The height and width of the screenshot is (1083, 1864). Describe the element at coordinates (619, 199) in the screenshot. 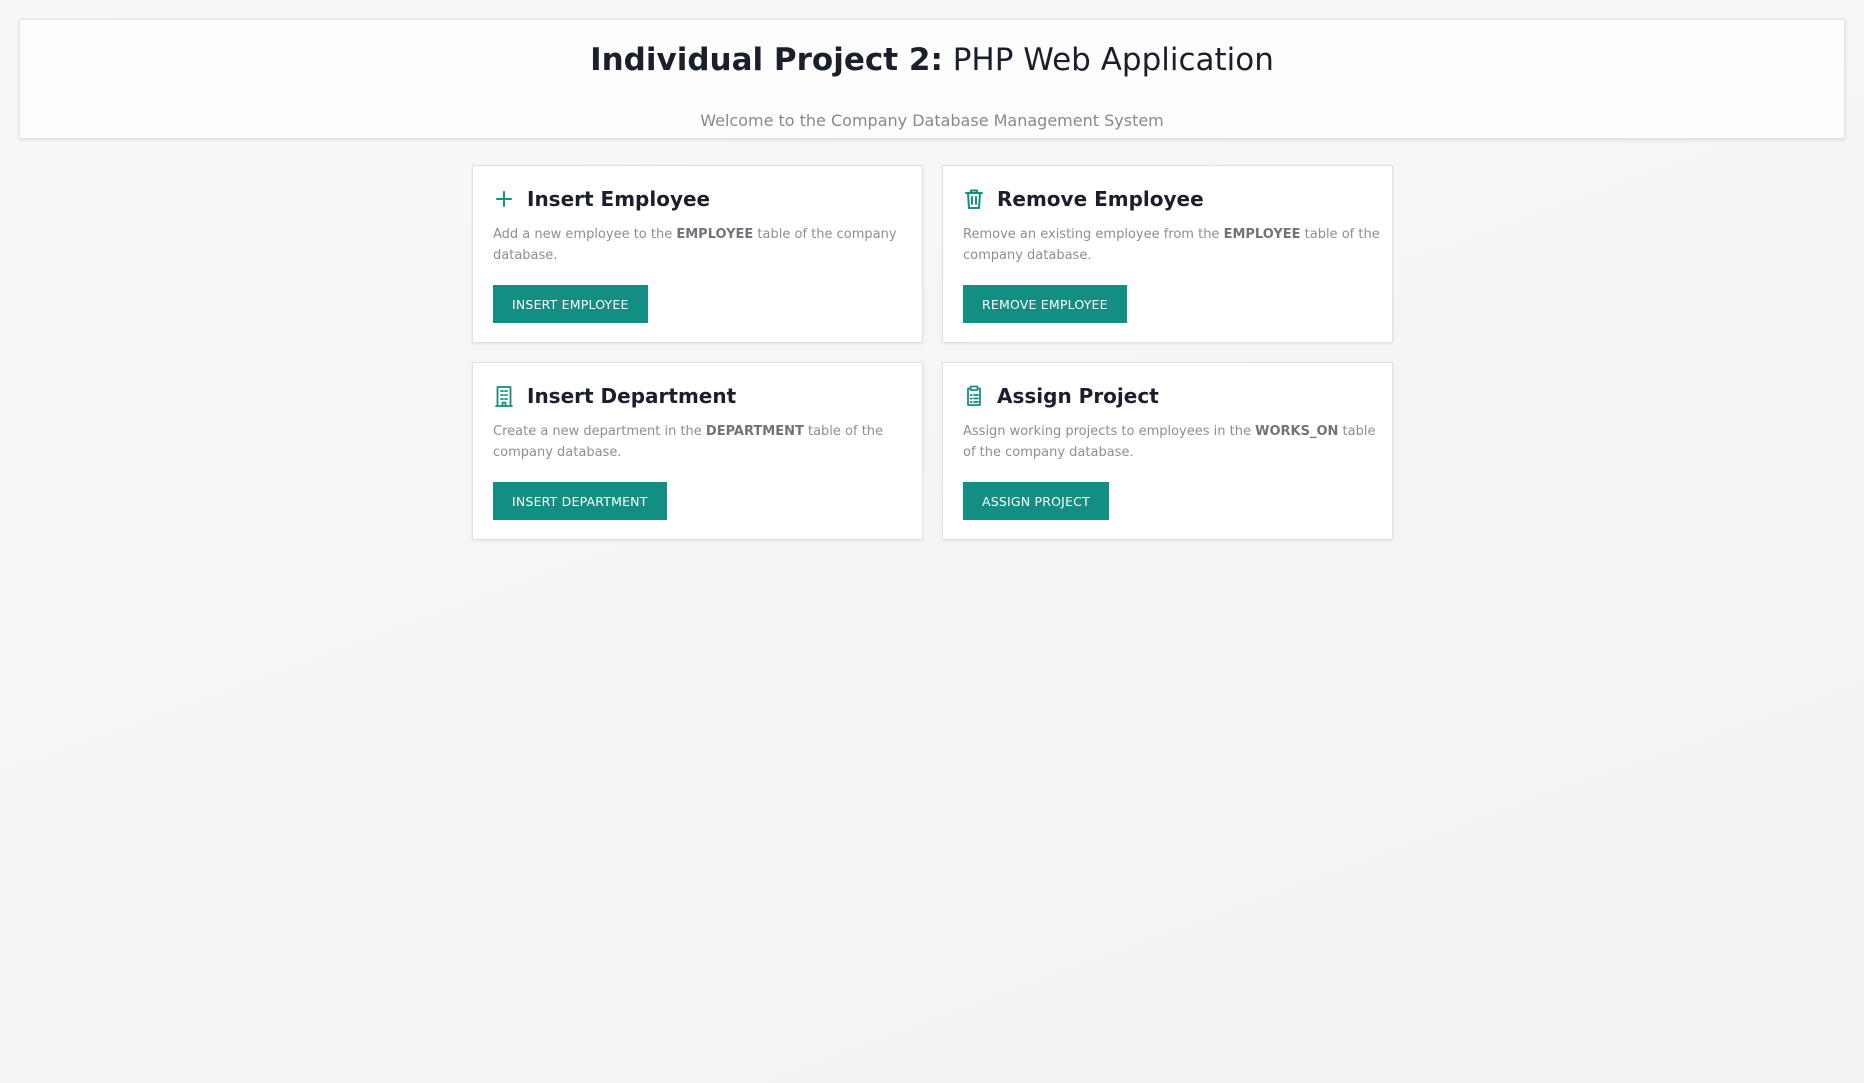

I see `card-title: Insert Employee` at that location.